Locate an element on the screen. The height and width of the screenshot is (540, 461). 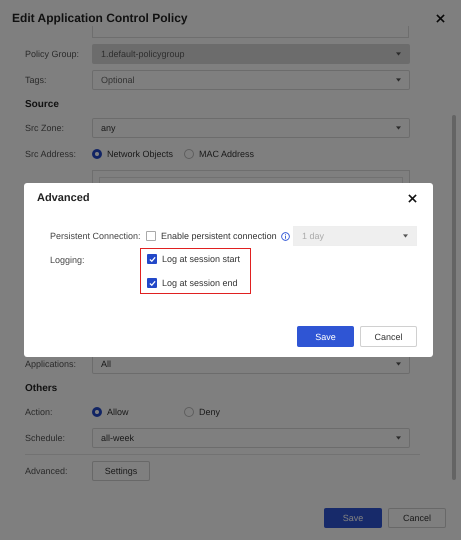
field-label: Applications: is located at coordinates (51, 364).